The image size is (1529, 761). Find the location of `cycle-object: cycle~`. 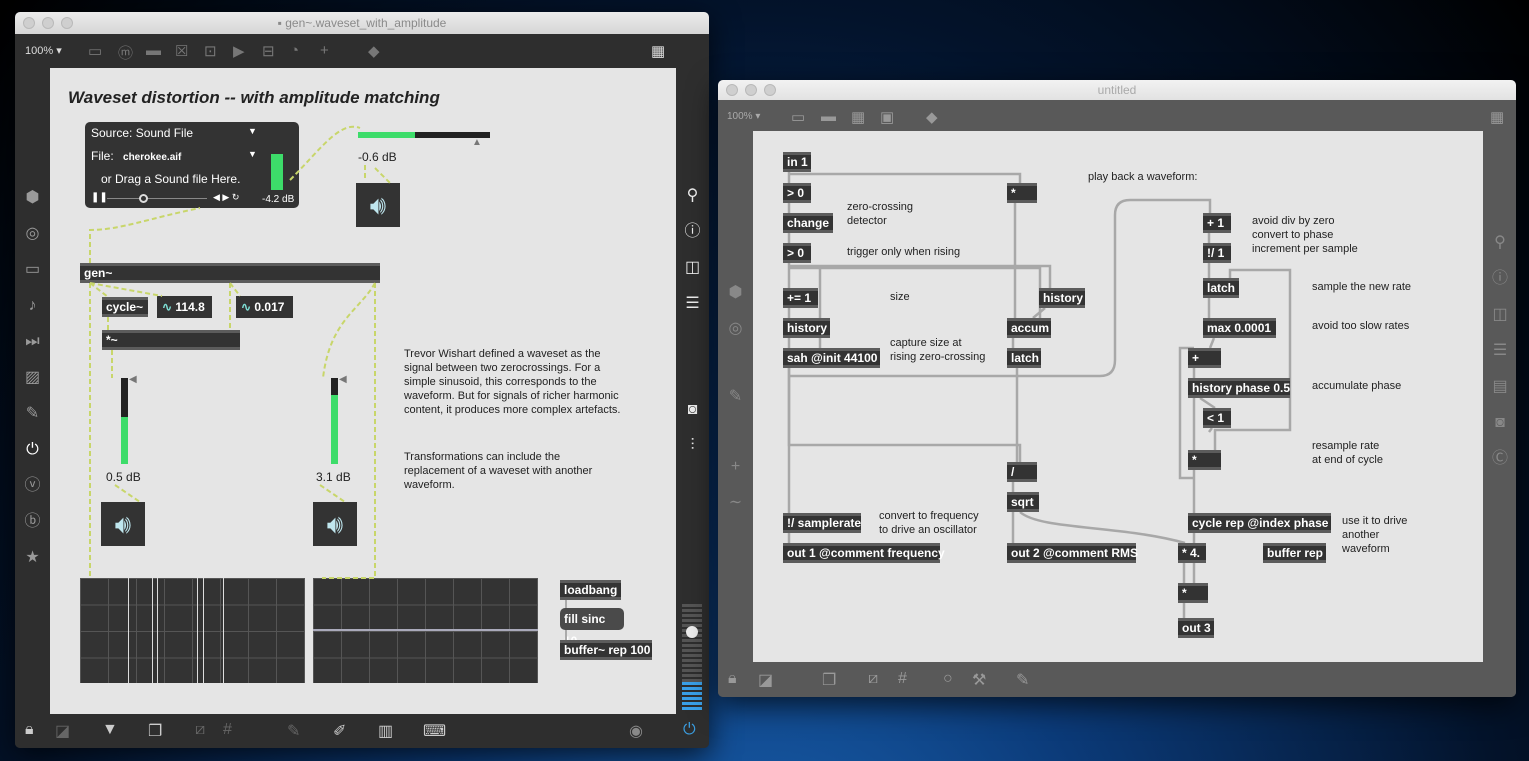

cycle-object: cycle~ is located at coordinates (125, 307).